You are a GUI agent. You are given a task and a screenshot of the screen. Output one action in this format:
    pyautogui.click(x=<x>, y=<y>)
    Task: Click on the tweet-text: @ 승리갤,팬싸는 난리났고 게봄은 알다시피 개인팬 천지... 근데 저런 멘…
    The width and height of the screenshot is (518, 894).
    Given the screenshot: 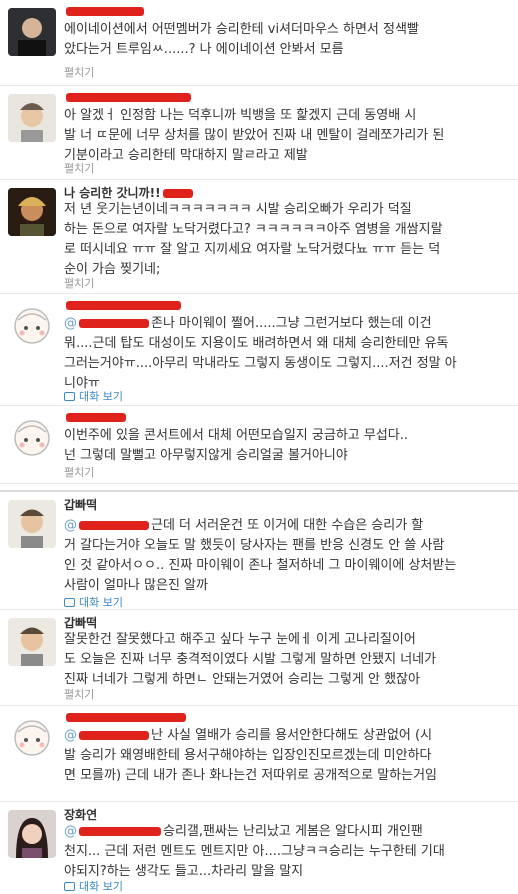 What is the action you would take?
    pyautogui.click(x=284, y=852)
    